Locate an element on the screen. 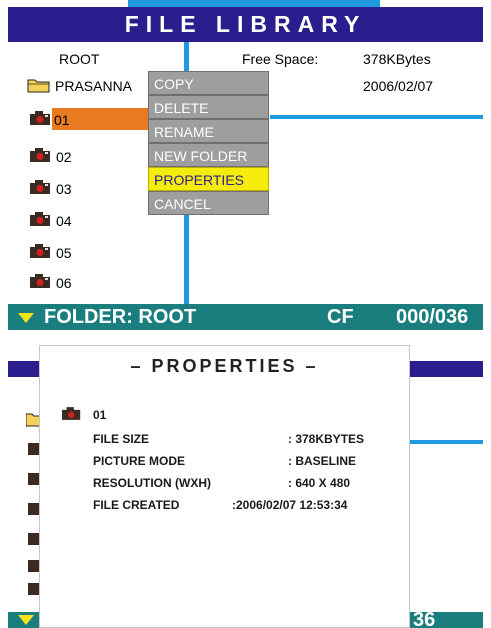 This screenshot has width=491, height=628. prop-label-resolution: RESOLUTION (WXH) is located at coordinates (152, 483).